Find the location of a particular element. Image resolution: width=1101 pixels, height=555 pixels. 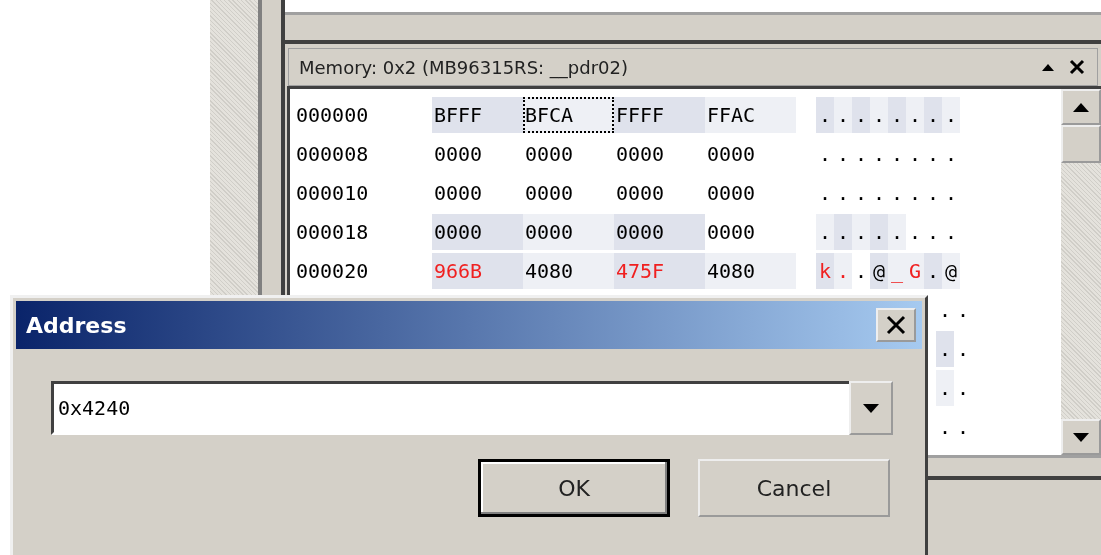

scroll-down-button is located at coordinates (1081, 437).